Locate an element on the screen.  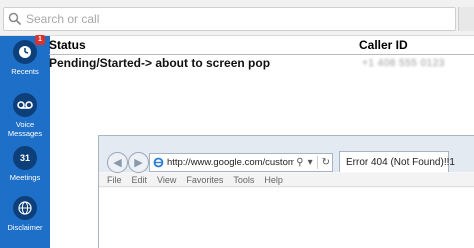
top-bar is located at coordinates (237, 18).